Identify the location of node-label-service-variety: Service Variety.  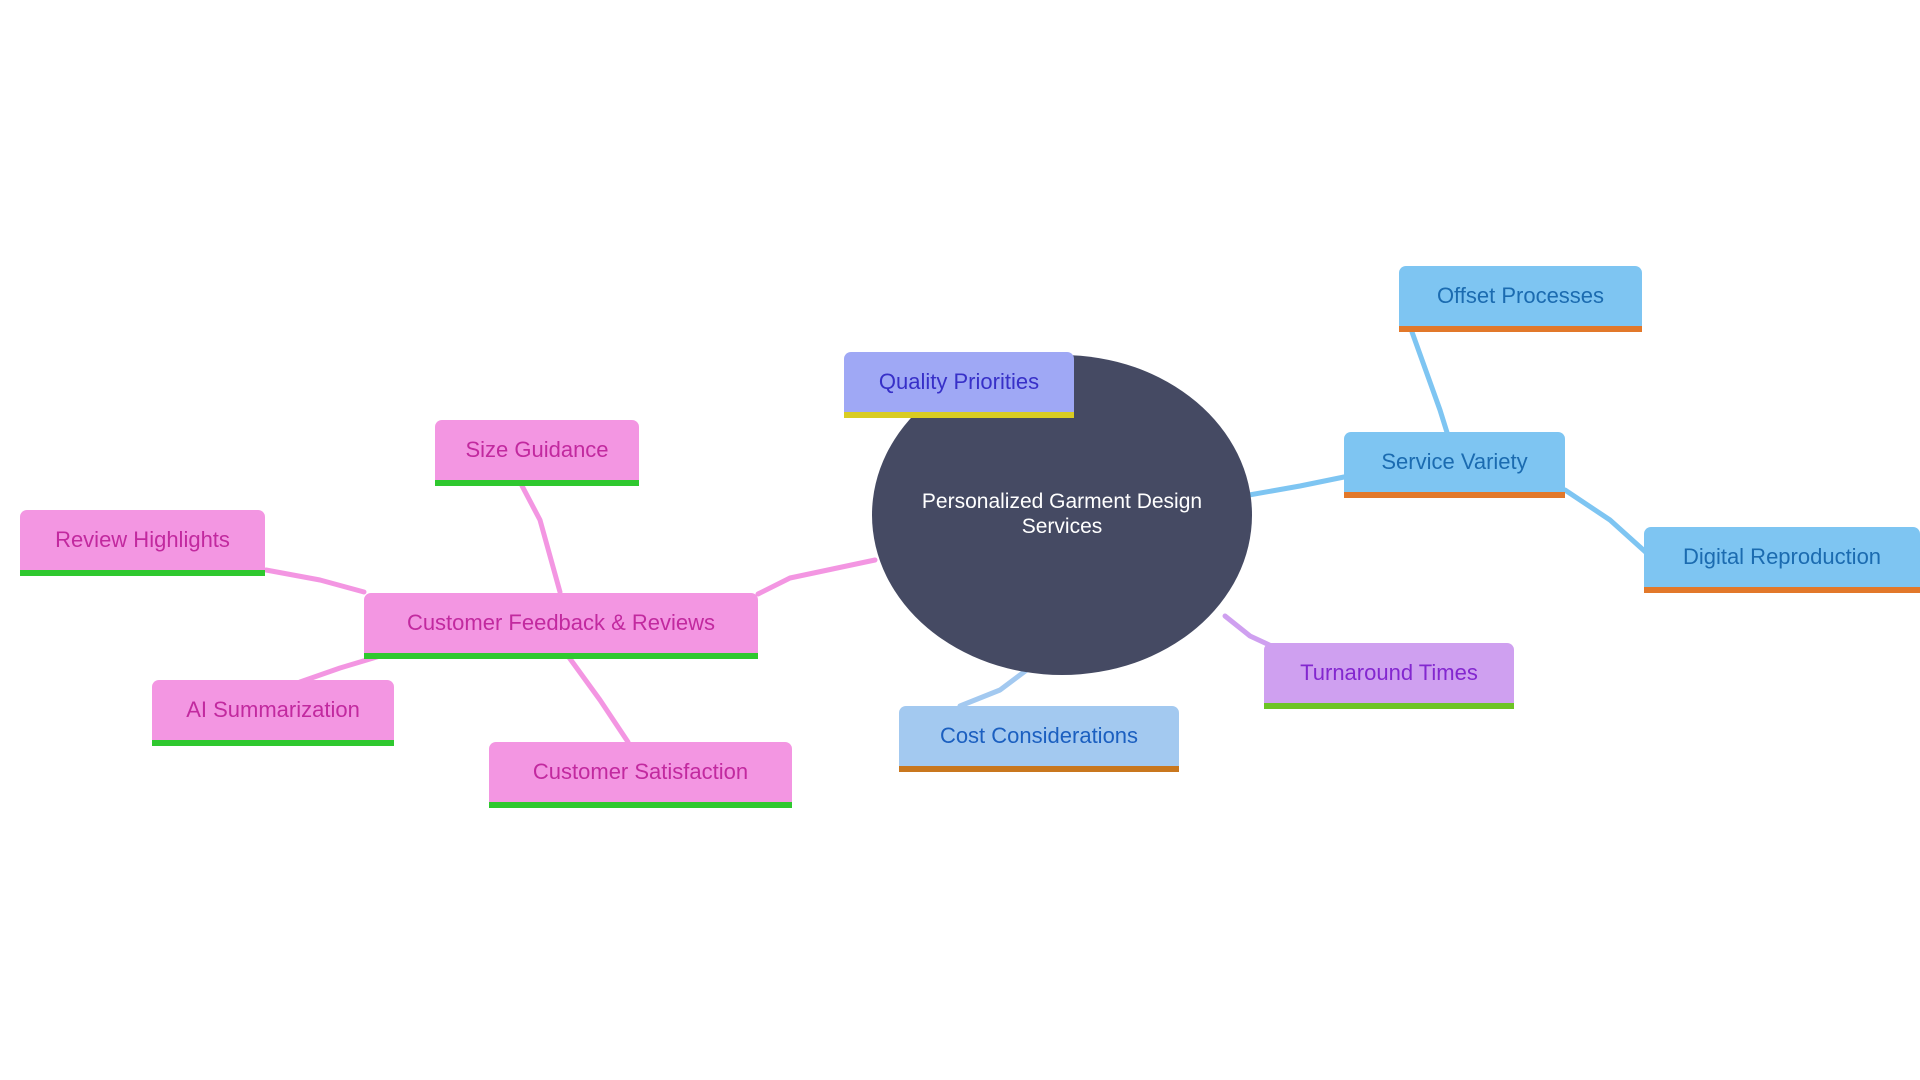
(1454, 462).